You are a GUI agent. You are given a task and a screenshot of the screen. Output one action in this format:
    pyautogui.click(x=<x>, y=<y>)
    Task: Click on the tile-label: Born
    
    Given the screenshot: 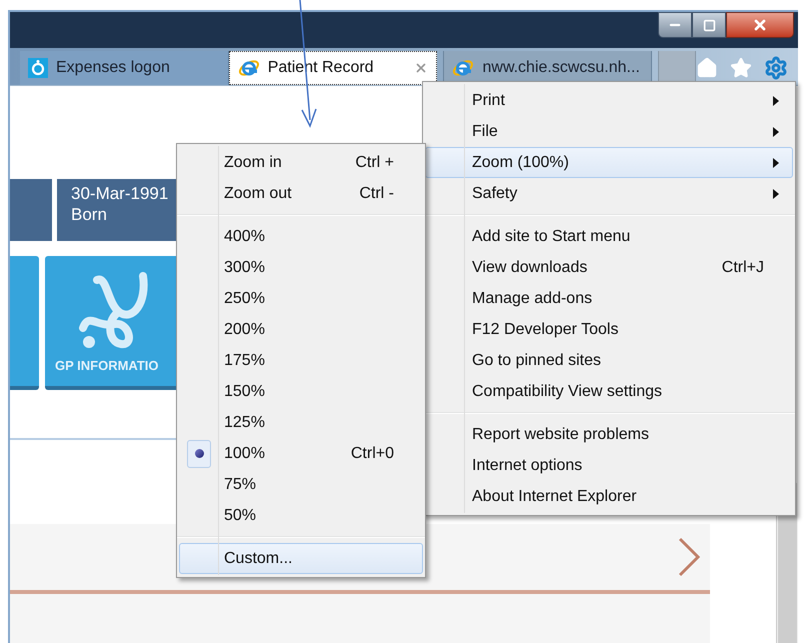 What is the action you would take?
    pyautogui.click(x=89, y=214)
    